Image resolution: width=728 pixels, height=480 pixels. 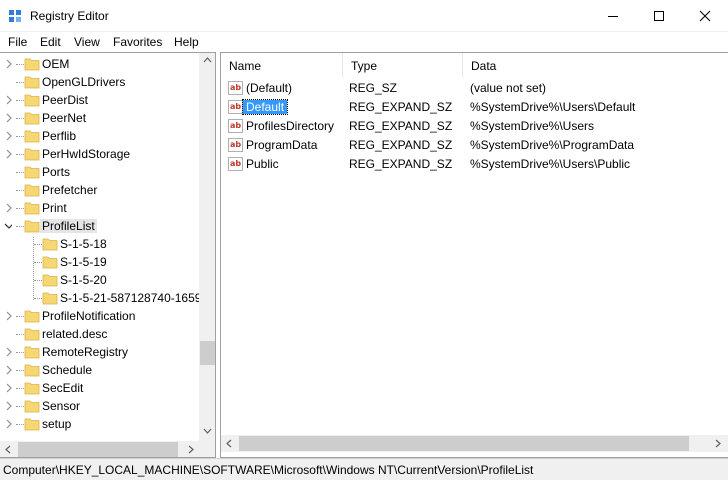 What do you see at coordinates (64, 118) in the screenshot?
I see `tree-item-label: PeerNet` at bounding box center [64, 118].